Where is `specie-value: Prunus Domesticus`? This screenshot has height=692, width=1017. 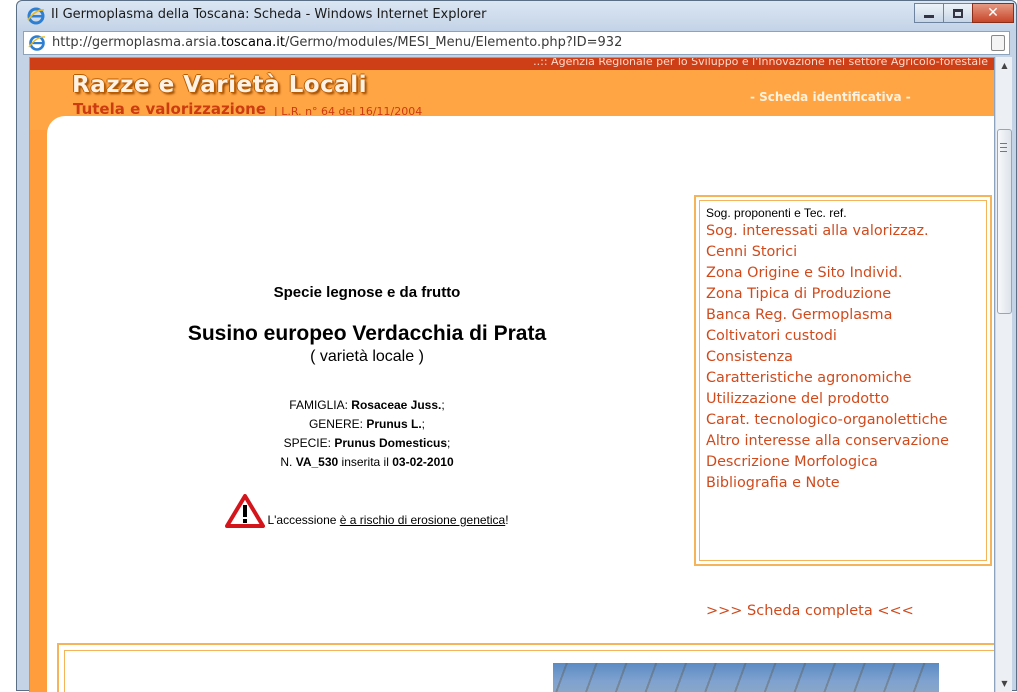 specie-value: Prunus Domesticus is located at coordinates (391, 443).